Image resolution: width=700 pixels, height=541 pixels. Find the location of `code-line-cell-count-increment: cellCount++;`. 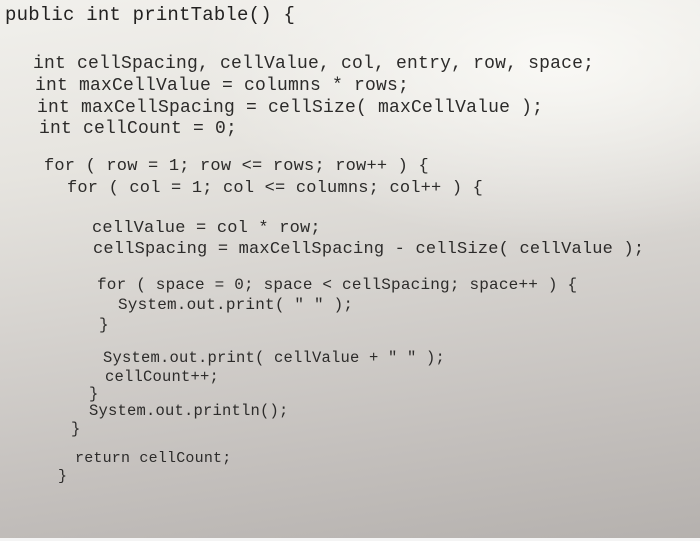

code-line-cell-count-increment: cellCount++; is located at coordinates (162, 377).